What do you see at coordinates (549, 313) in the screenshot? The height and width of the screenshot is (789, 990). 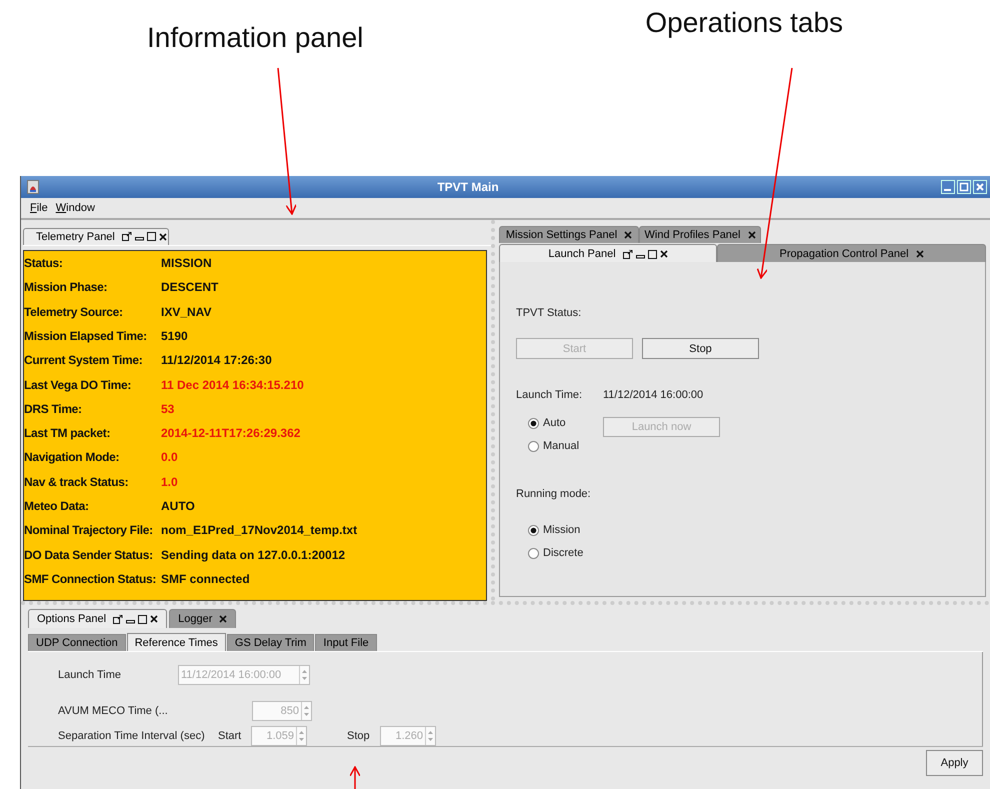 I see `status-label: TPVT Status:` at bounding box center [549, 313].